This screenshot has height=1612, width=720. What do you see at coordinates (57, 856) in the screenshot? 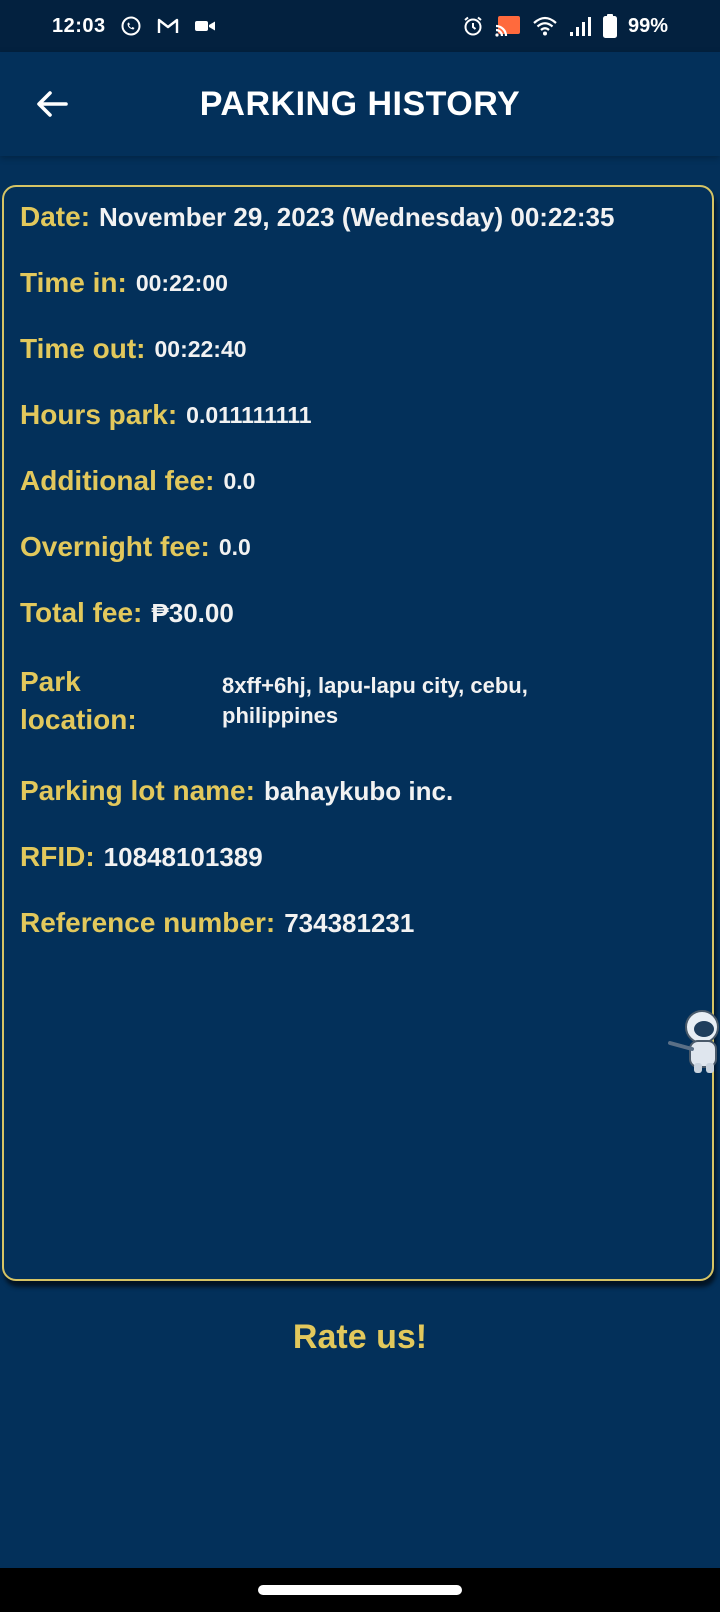
I see `rfid-label: RFID:` at bounding box center [57, 856].